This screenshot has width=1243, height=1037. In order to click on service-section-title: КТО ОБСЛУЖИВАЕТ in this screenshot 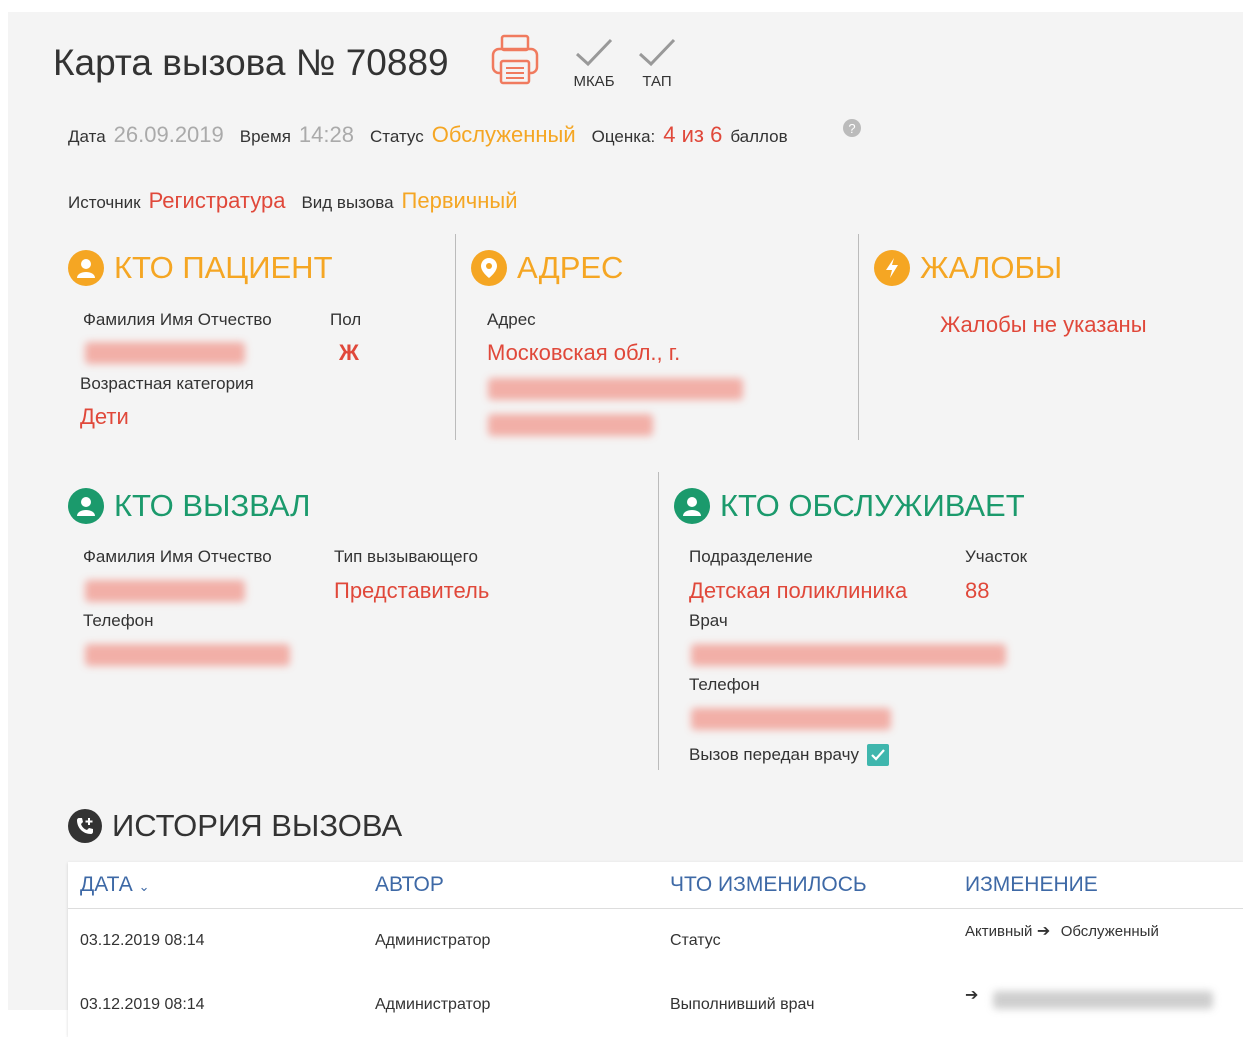, I will do `click(849, 506)`.